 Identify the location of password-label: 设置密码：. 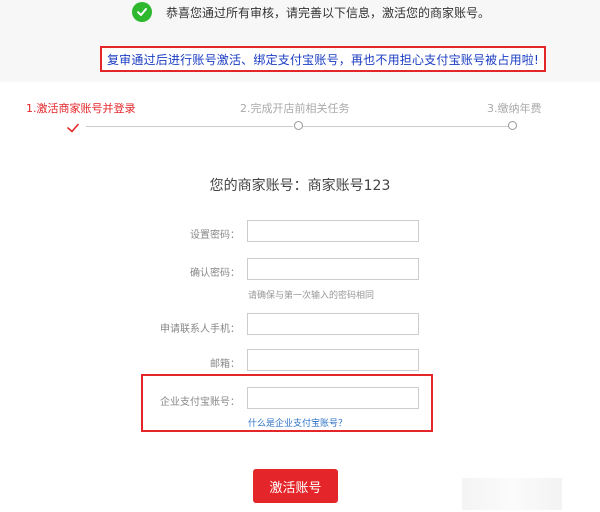
(215, 235).